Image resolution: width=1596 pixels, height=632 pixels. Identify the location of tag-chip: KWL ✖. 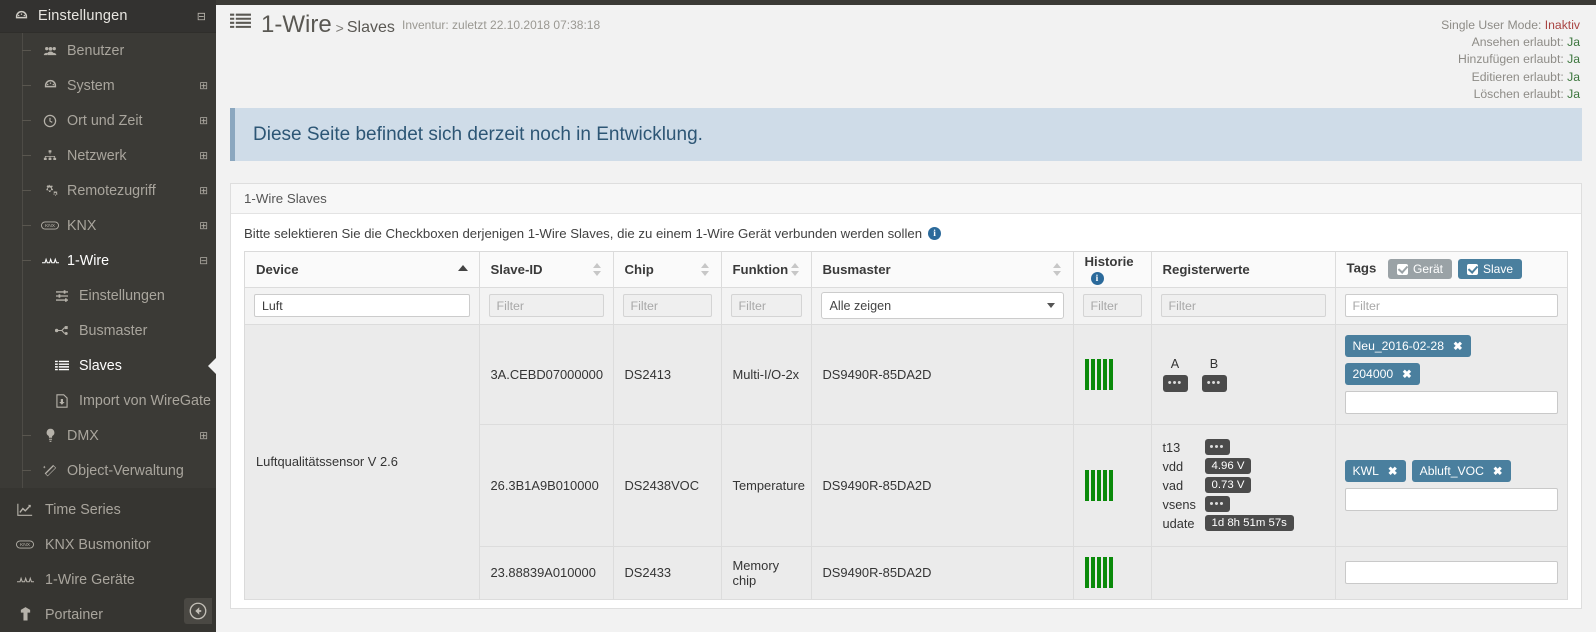
(1375, 470).